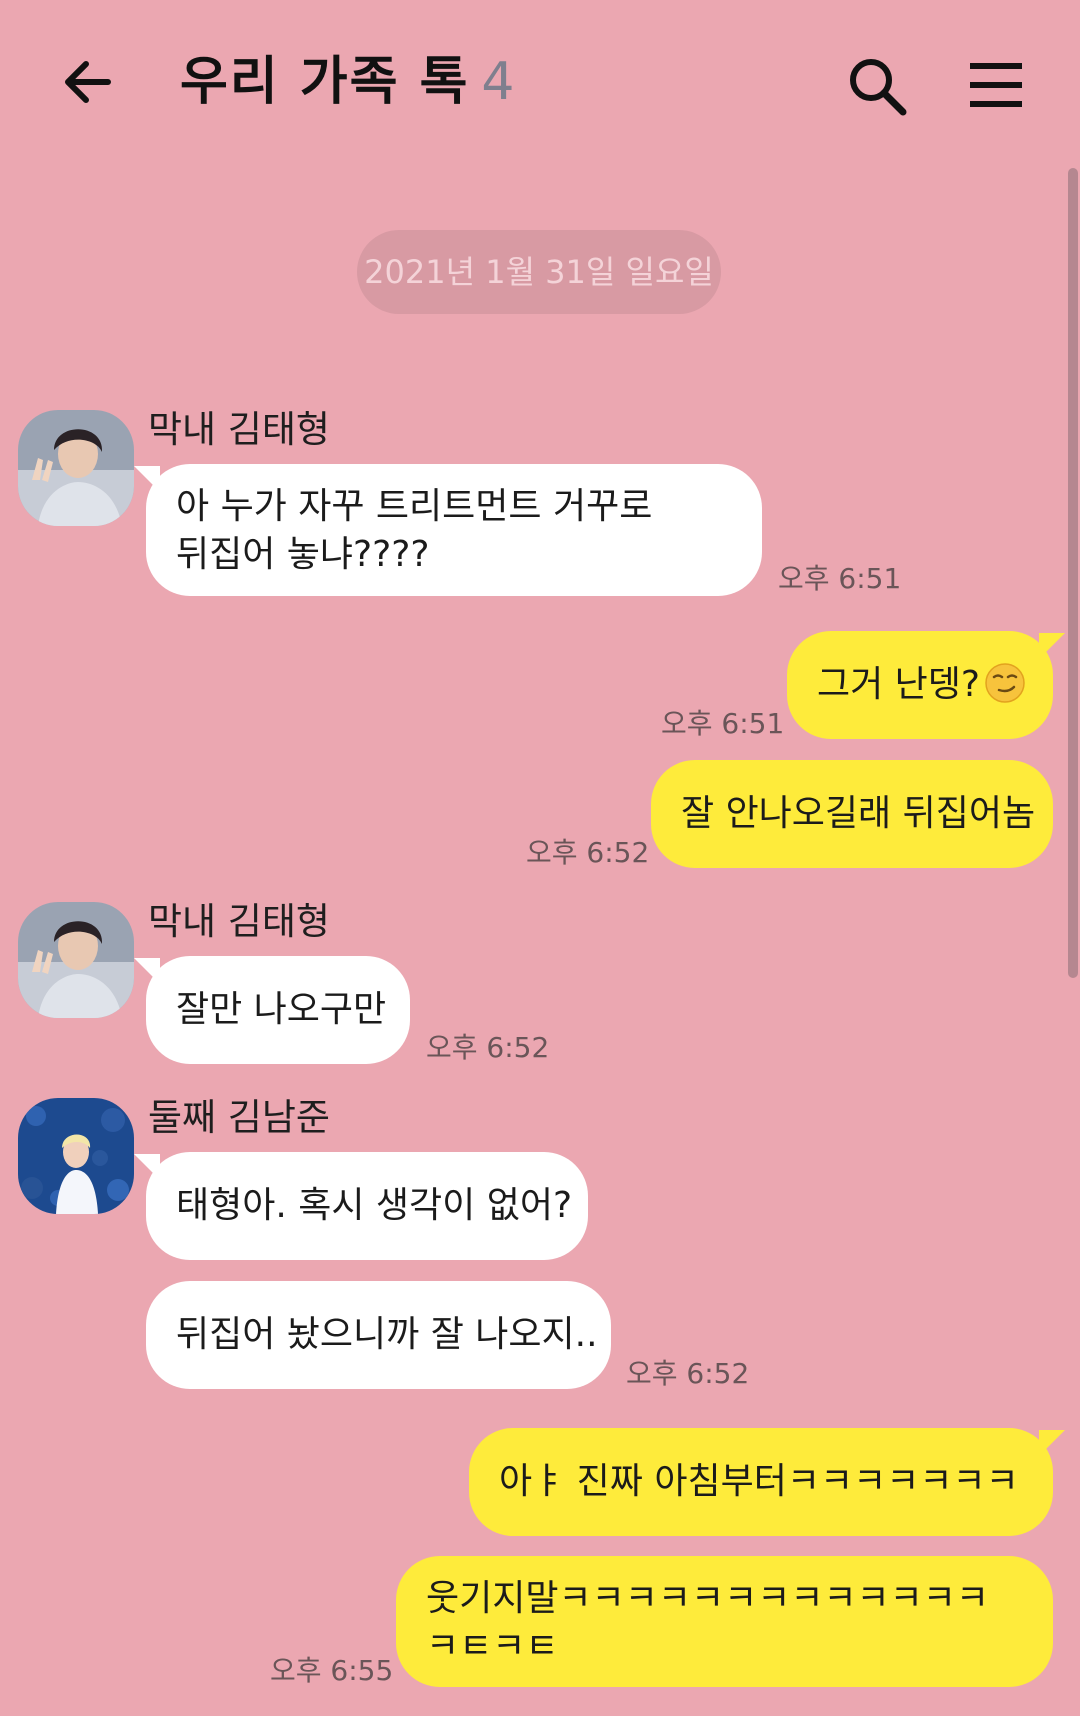  What do you see at coordinates (1005, 683) in the screenshot?
I see `smirk-face-icon` at bounding box center [1005, 683].